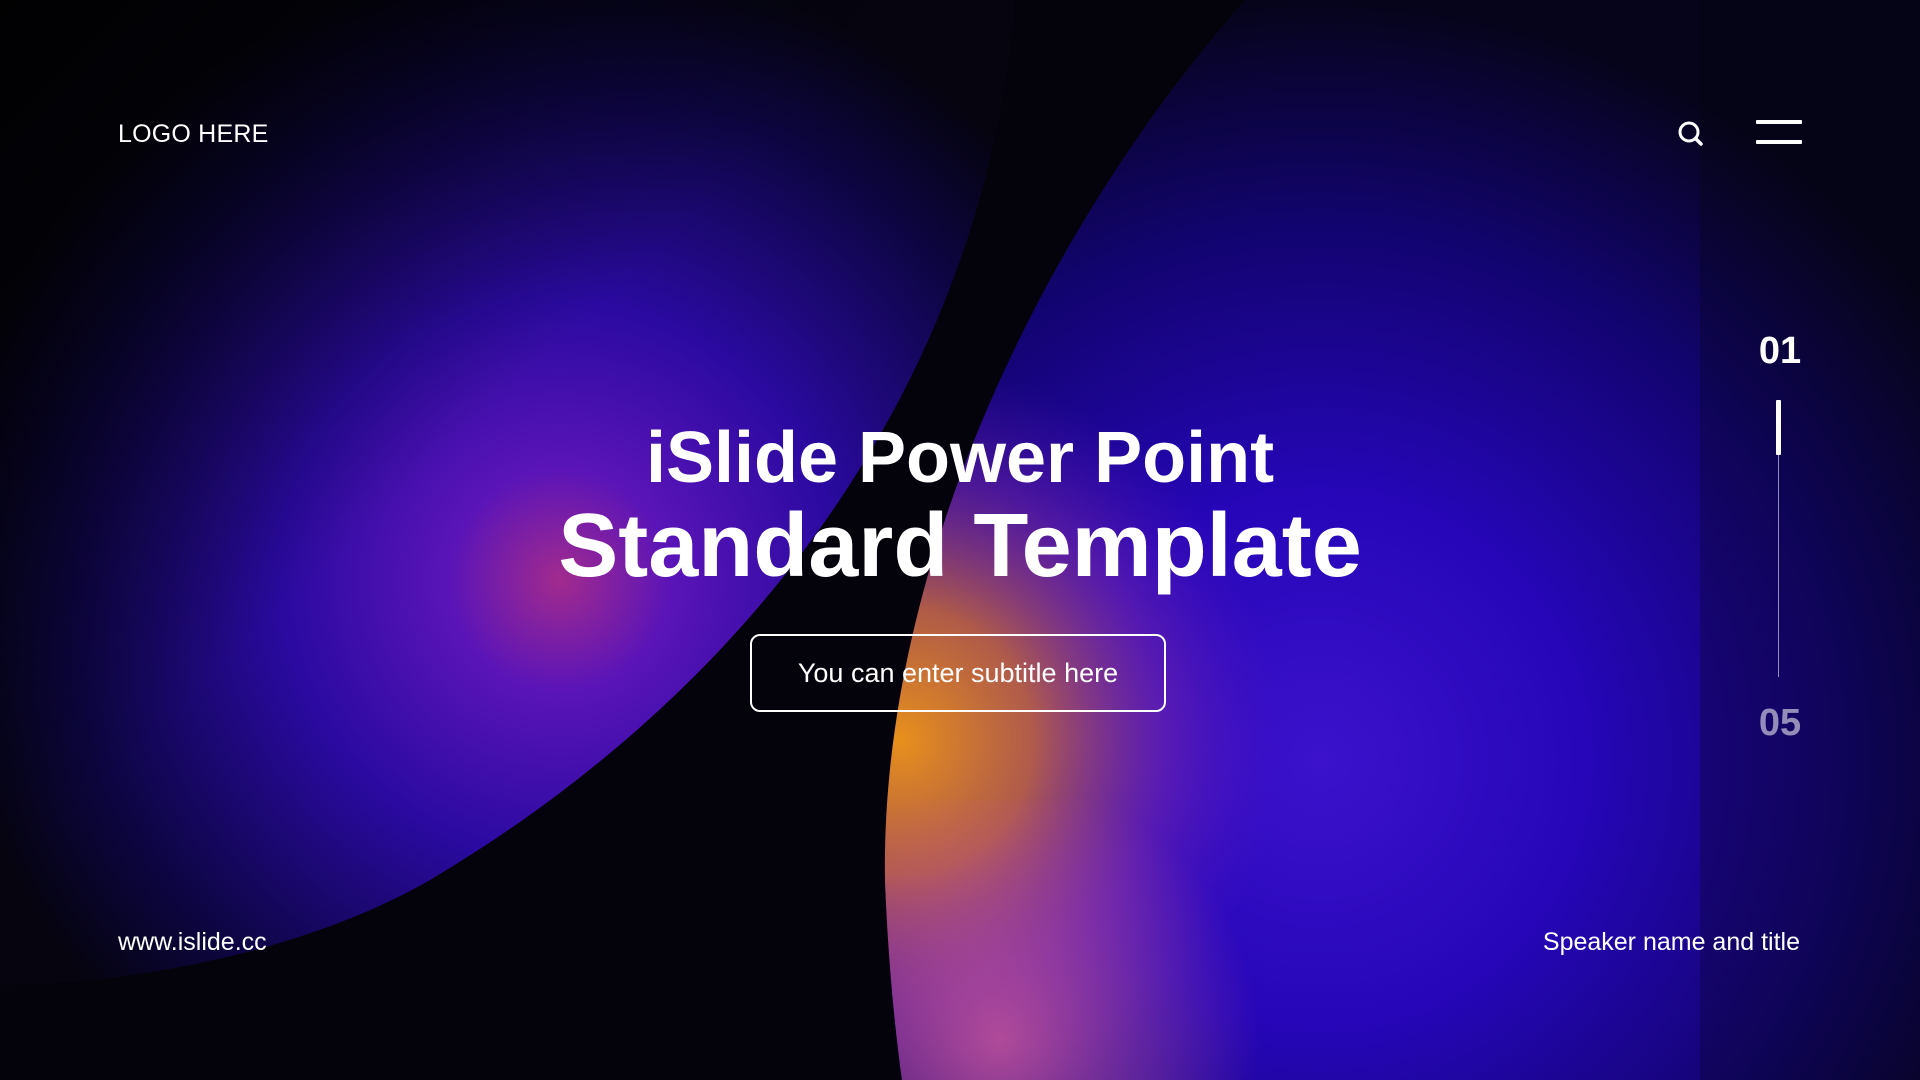 The image size is (1920, 1080). I want to click on menu-bar-top, so click(1779, 122).